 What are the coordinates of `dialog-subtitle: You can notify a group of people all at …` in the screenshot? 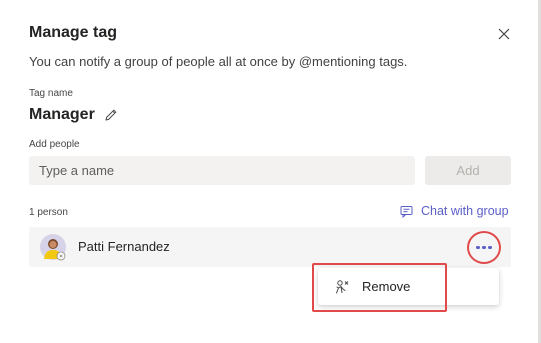 It's located at (218, 61).